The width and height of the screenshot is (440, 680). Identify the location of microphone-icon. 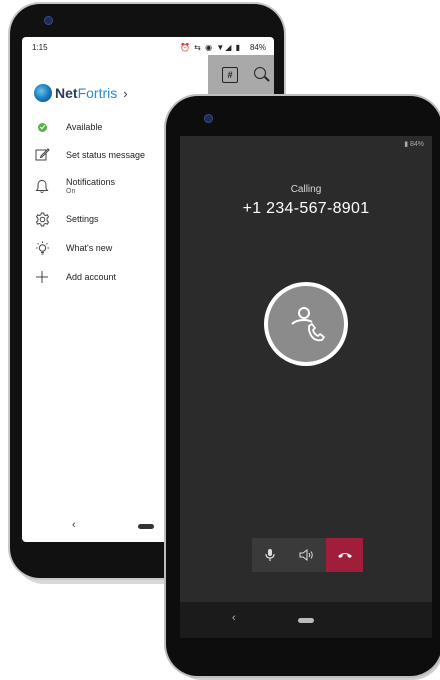
(270, 555).